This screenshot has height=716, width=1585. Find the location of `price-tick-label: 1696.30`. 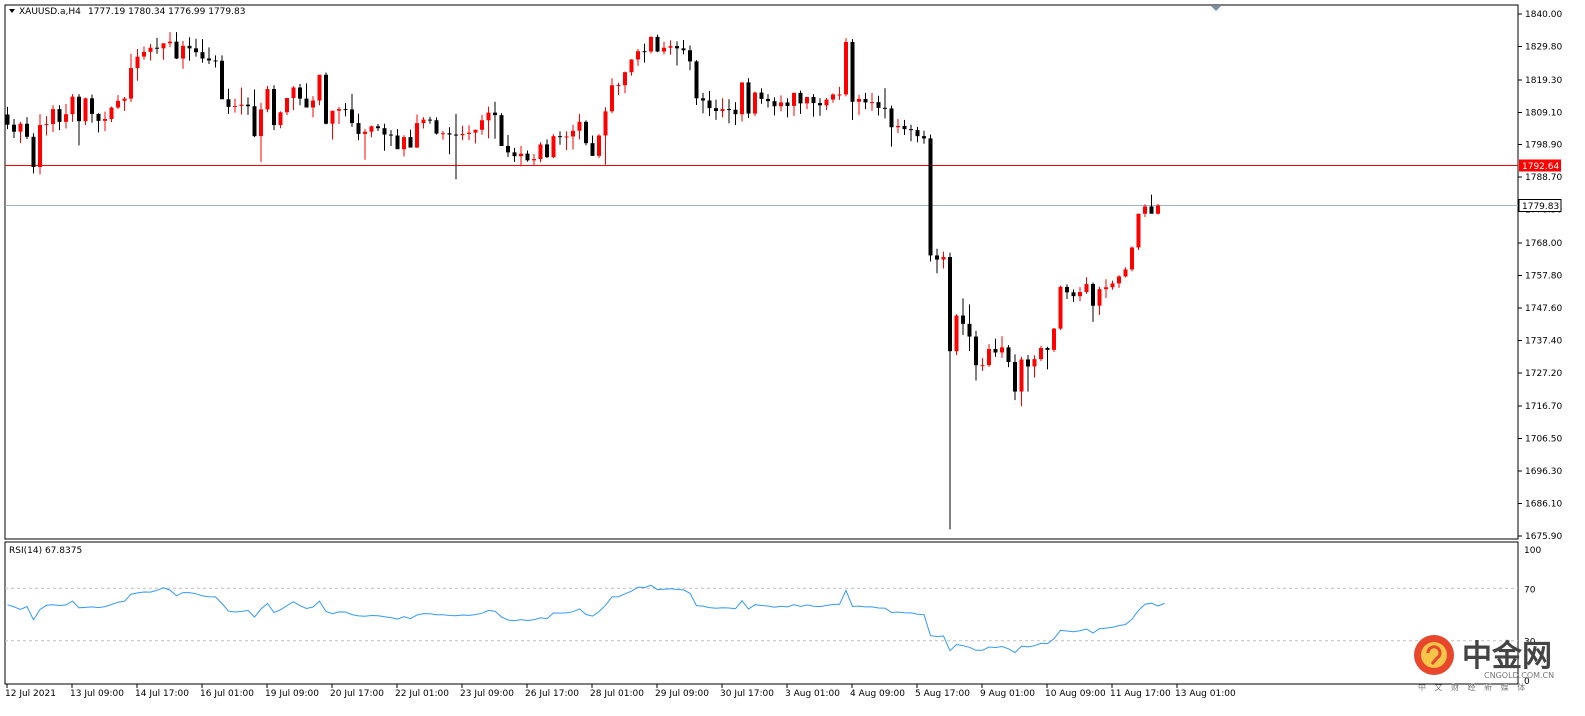

price-tick-label: 1696.30 is located at coordinates (1543, 472).